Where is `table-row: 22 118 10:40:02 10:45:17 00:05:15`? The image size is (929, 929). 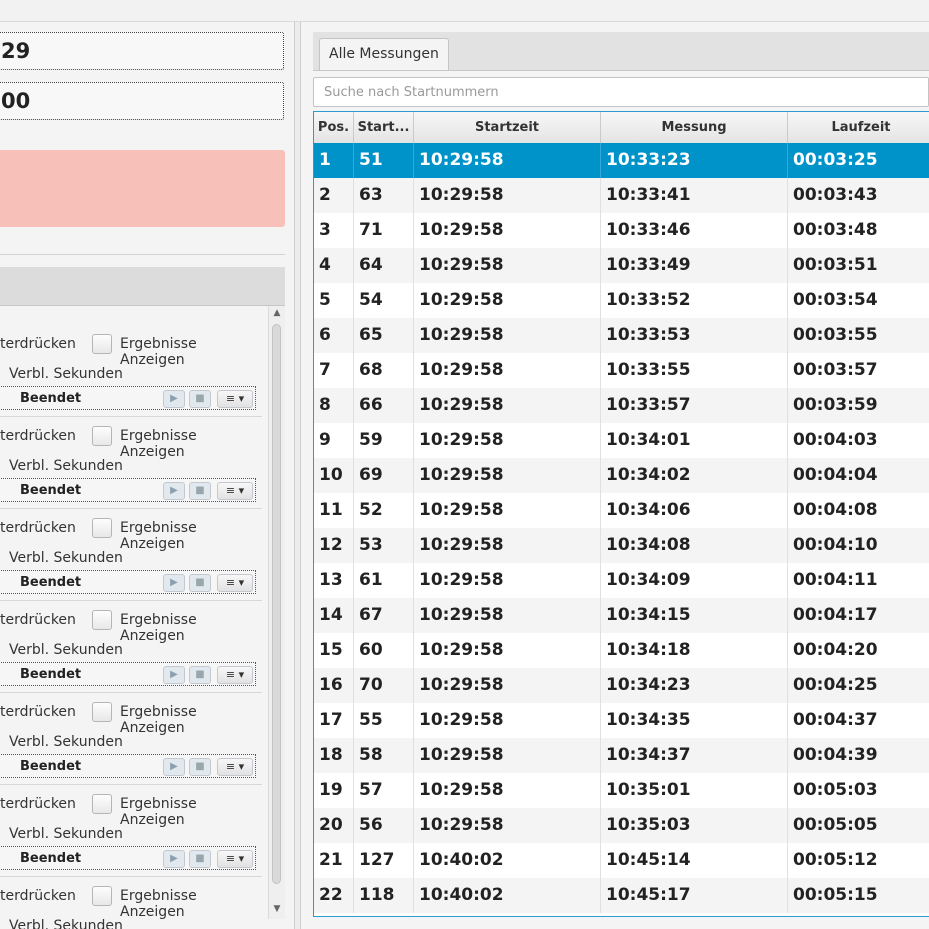 table-row: 22 118 10:40:02 10:45:17 00:05:15 is located at coordinates (621, 895).